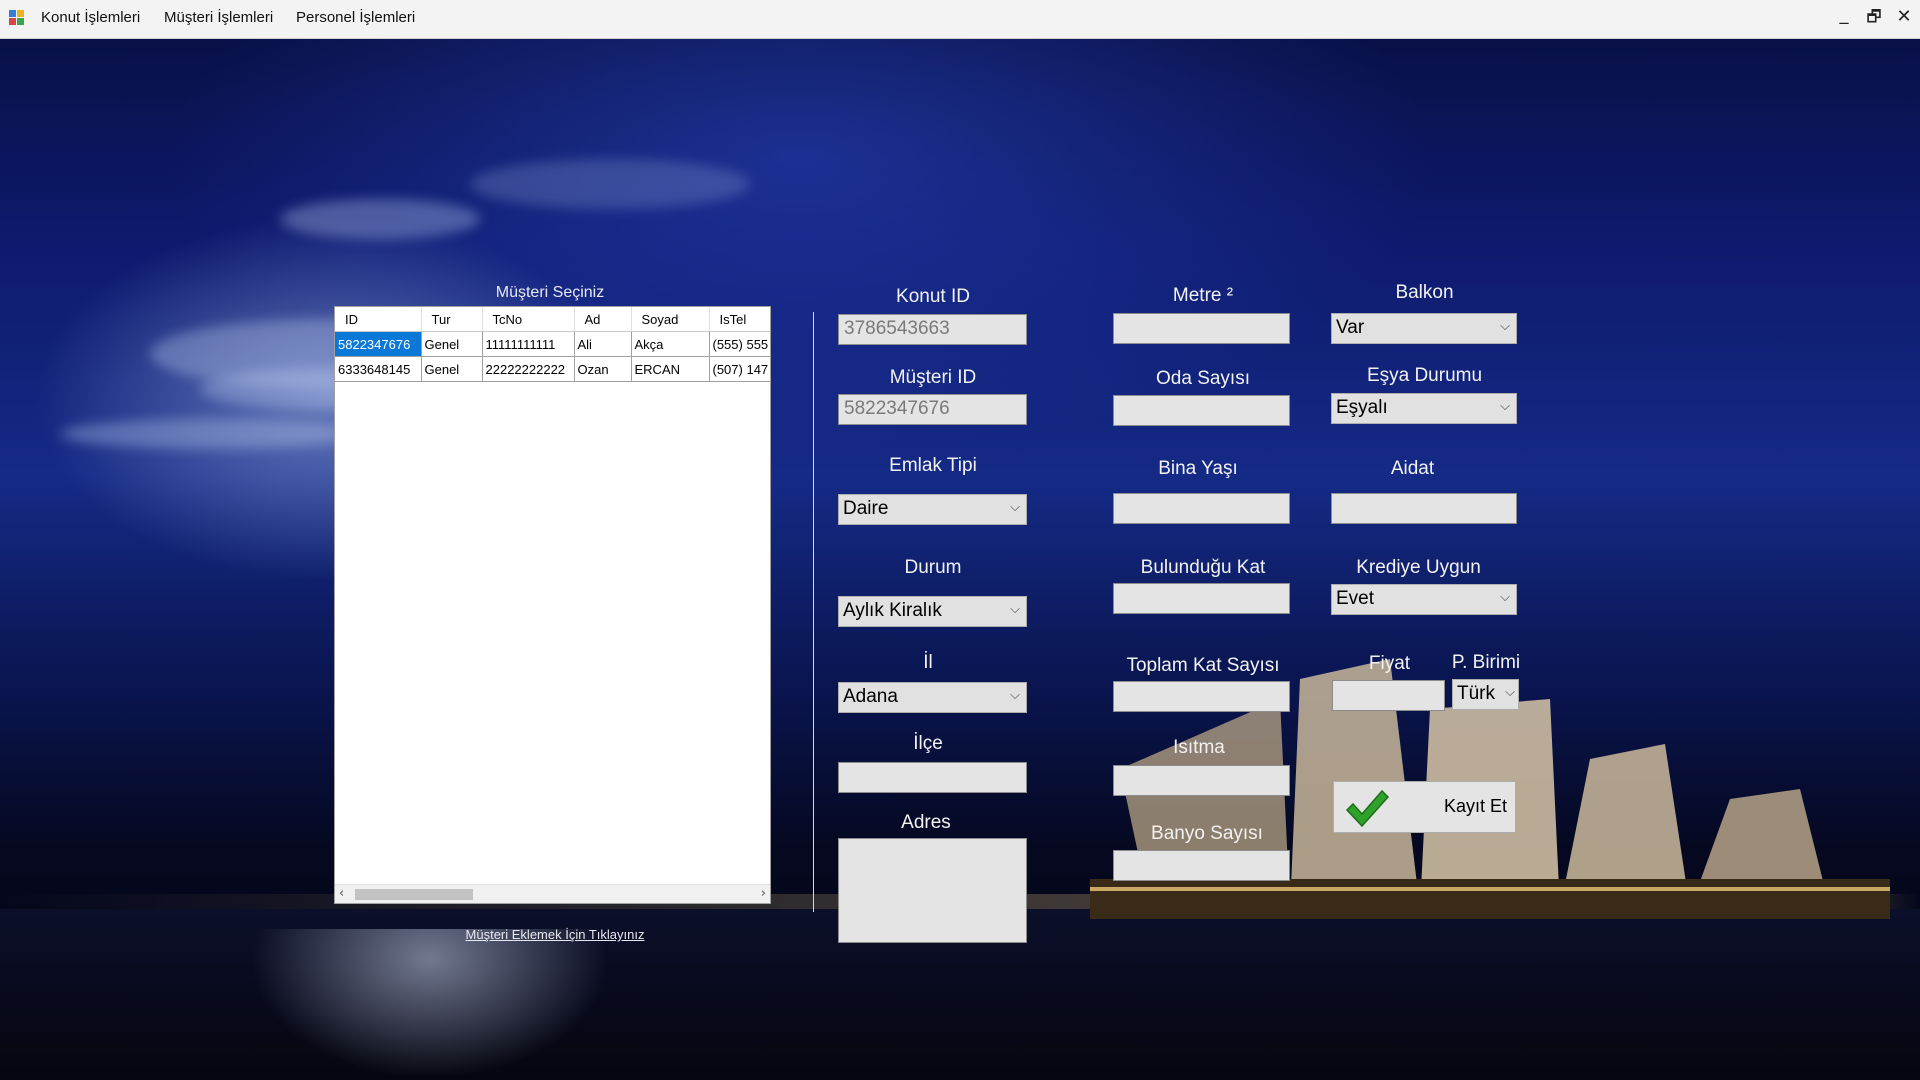 The width and height of the screenshot is (1920, 1080). Describe the element at coordinates (528, 344) in the screenshot. I see `cell-tcno: 11111111111` at that location.